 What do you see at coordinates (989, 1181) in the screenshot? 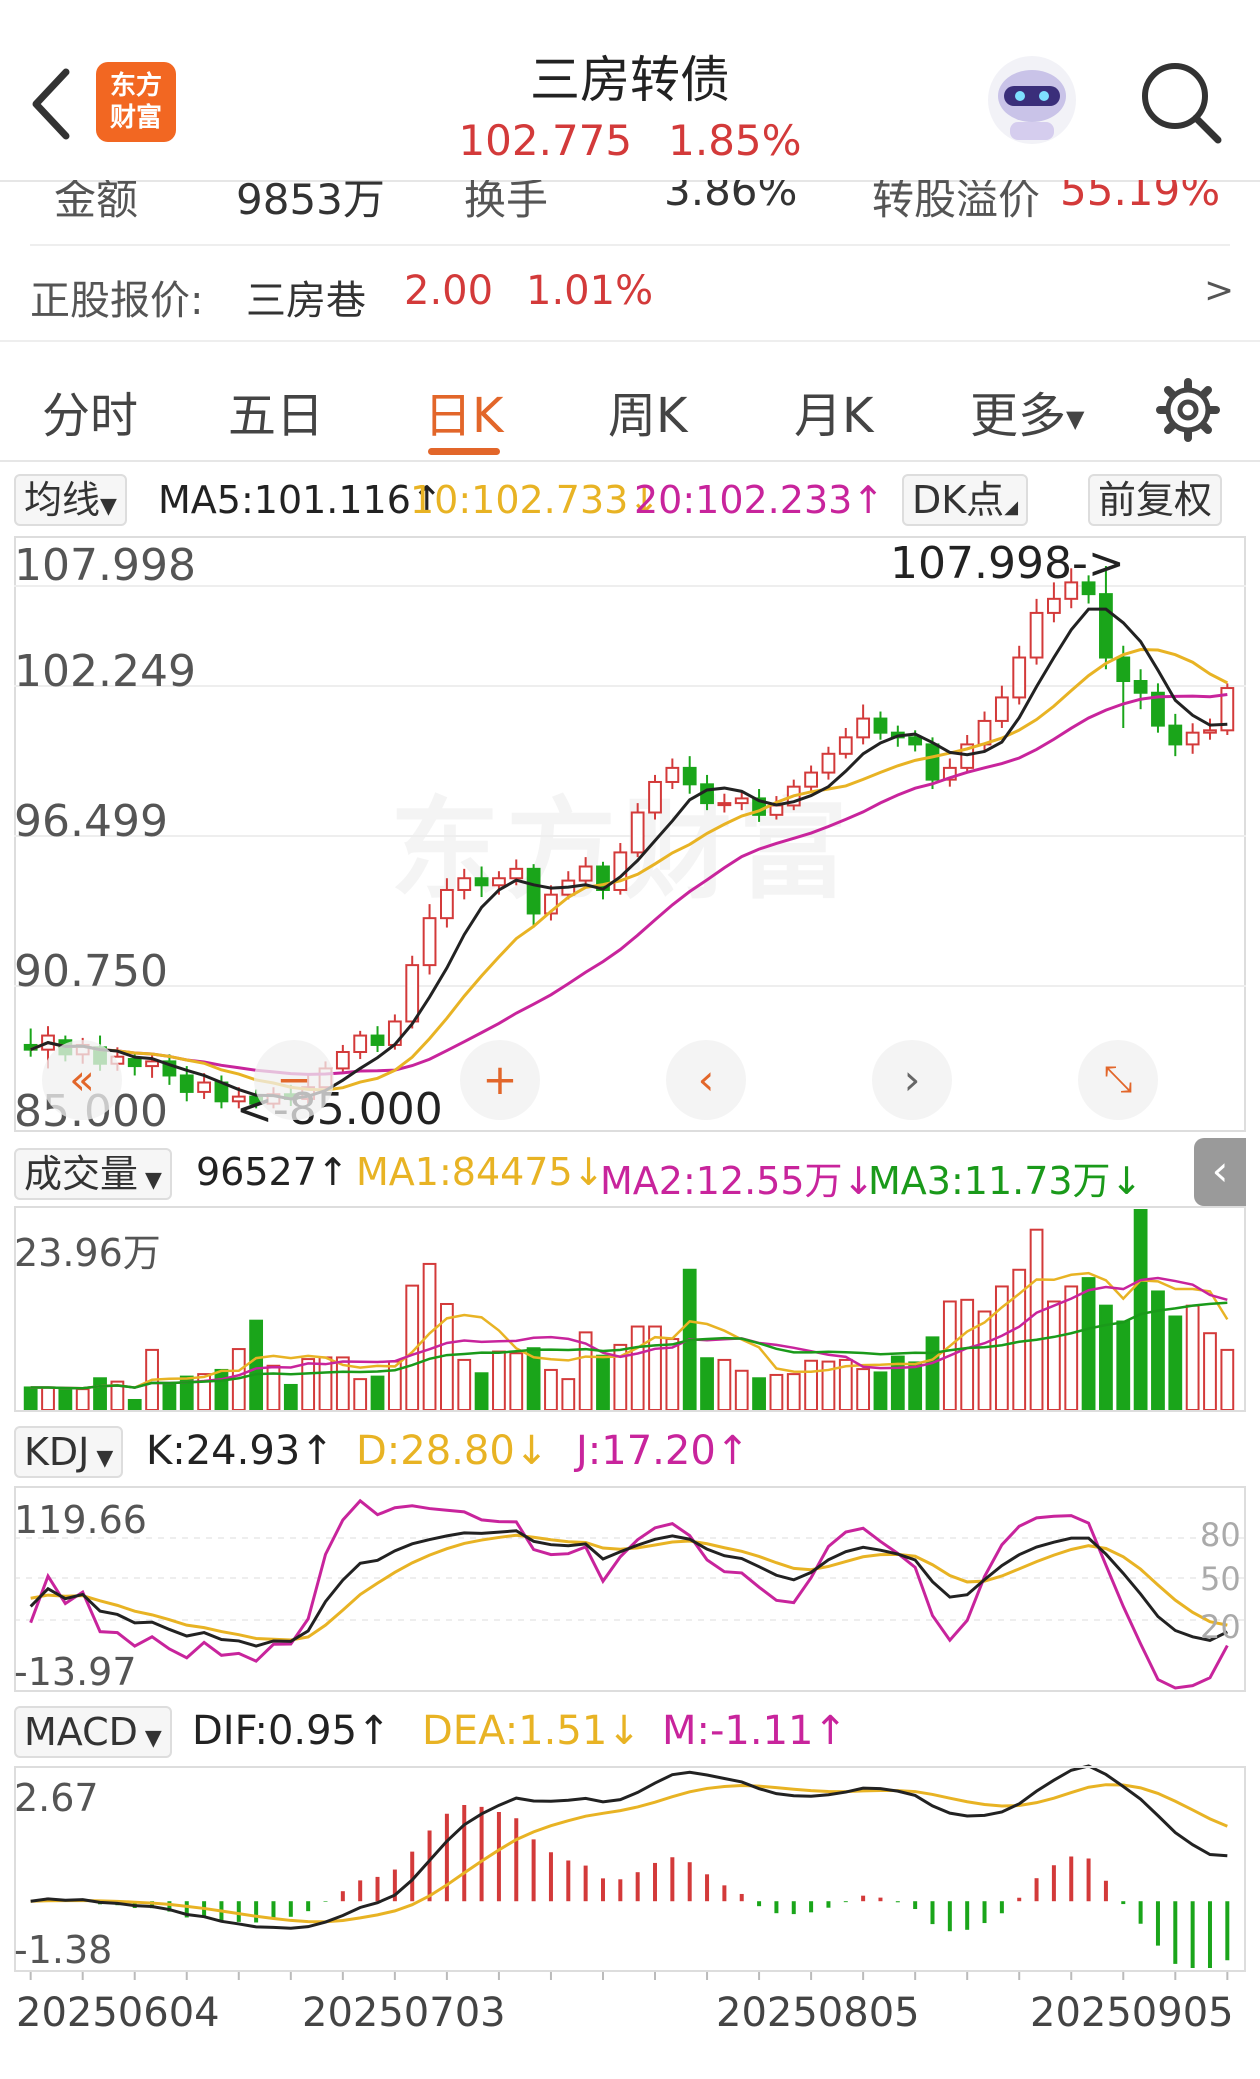
I see `vol-ma3-text: MA3:11.73万` at bounding box center [989, 1181].